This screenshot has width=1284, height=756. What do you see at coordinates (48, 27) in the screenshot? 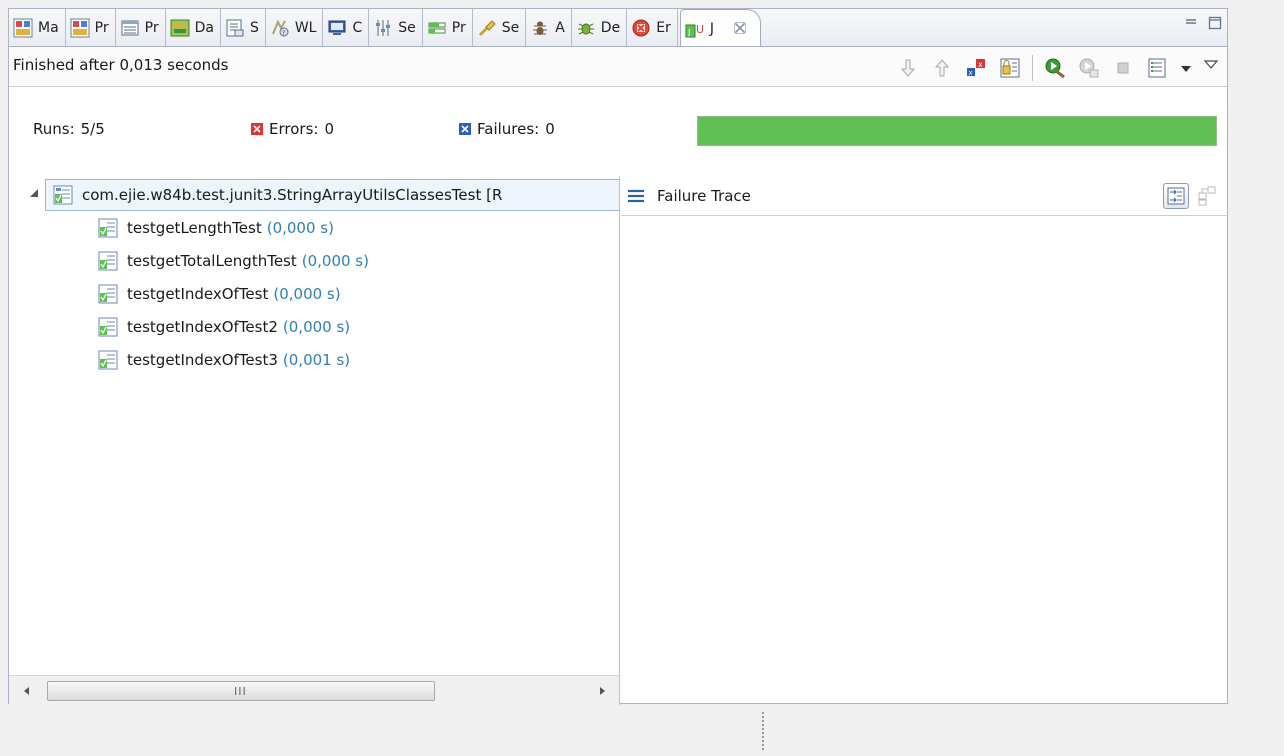
I see `tab-label: Ma` at bounding box center [48, 27].